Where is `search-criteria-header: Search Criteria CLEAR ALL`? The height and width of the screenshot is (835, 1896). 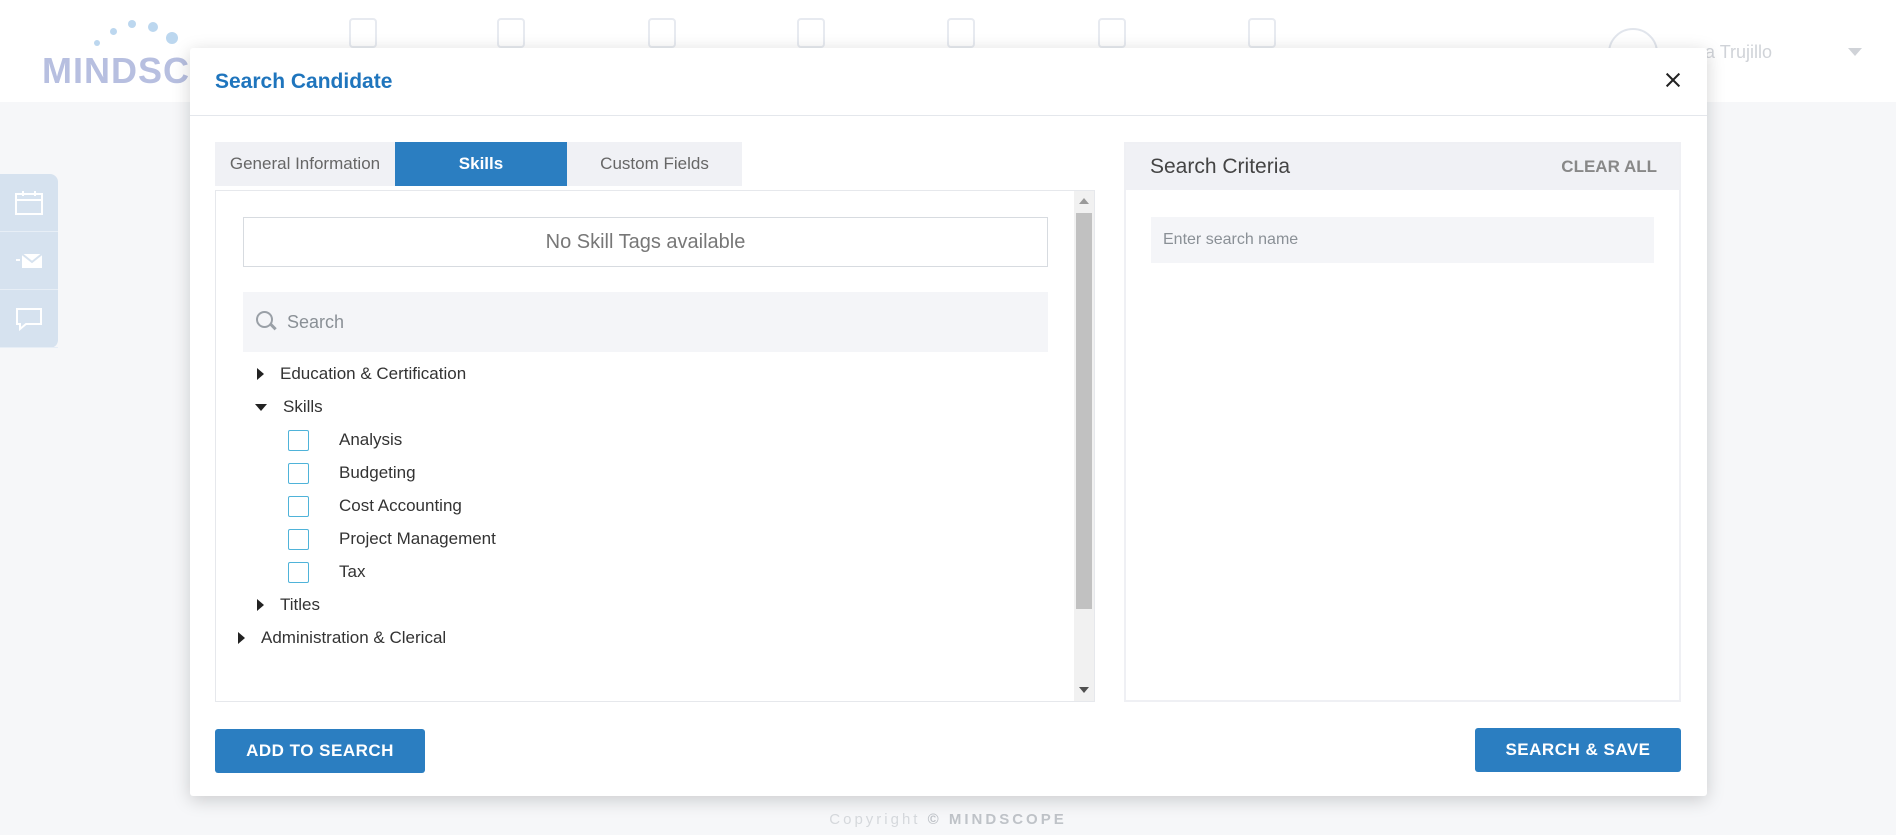
search-criteria-header: Search Criteria CLEAR ALL is located at coordinates (1402, 167).